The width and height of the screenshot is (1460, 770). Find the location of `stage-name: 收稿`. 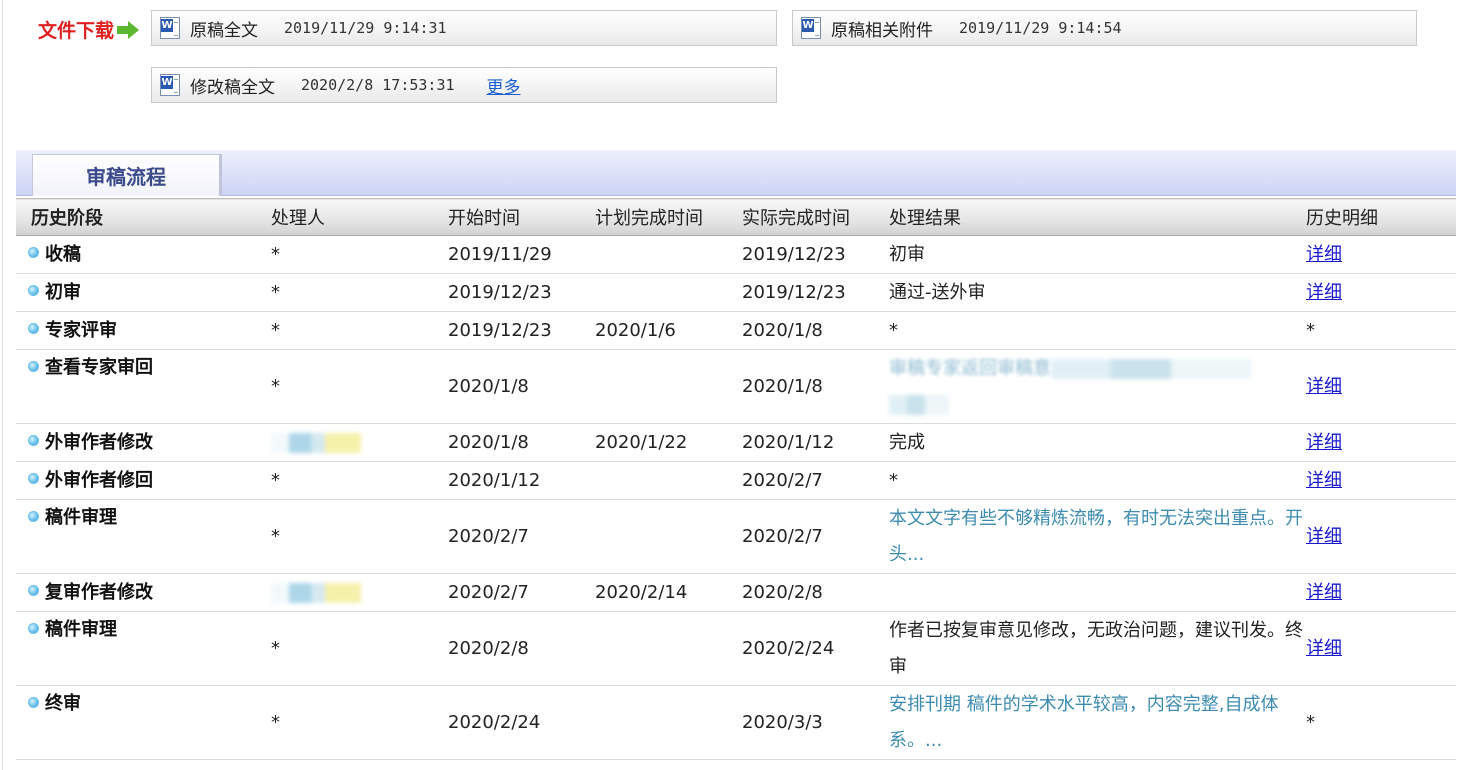

stage-name: 收稿 is located at coordinates (63, 254).